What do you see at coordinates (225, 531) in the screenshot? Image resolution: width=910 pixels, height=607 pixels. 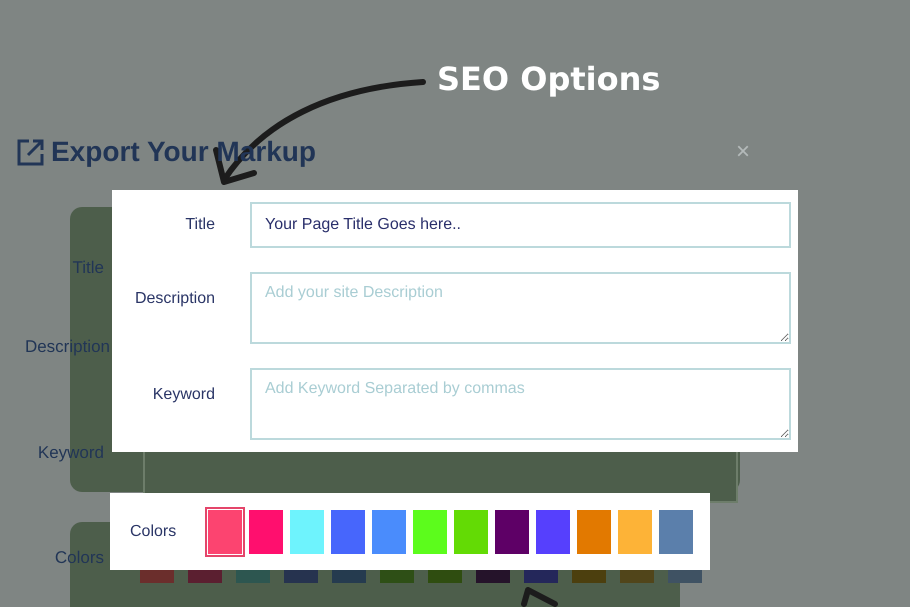 I see `color-swatch` at bounding box center [225, 531].